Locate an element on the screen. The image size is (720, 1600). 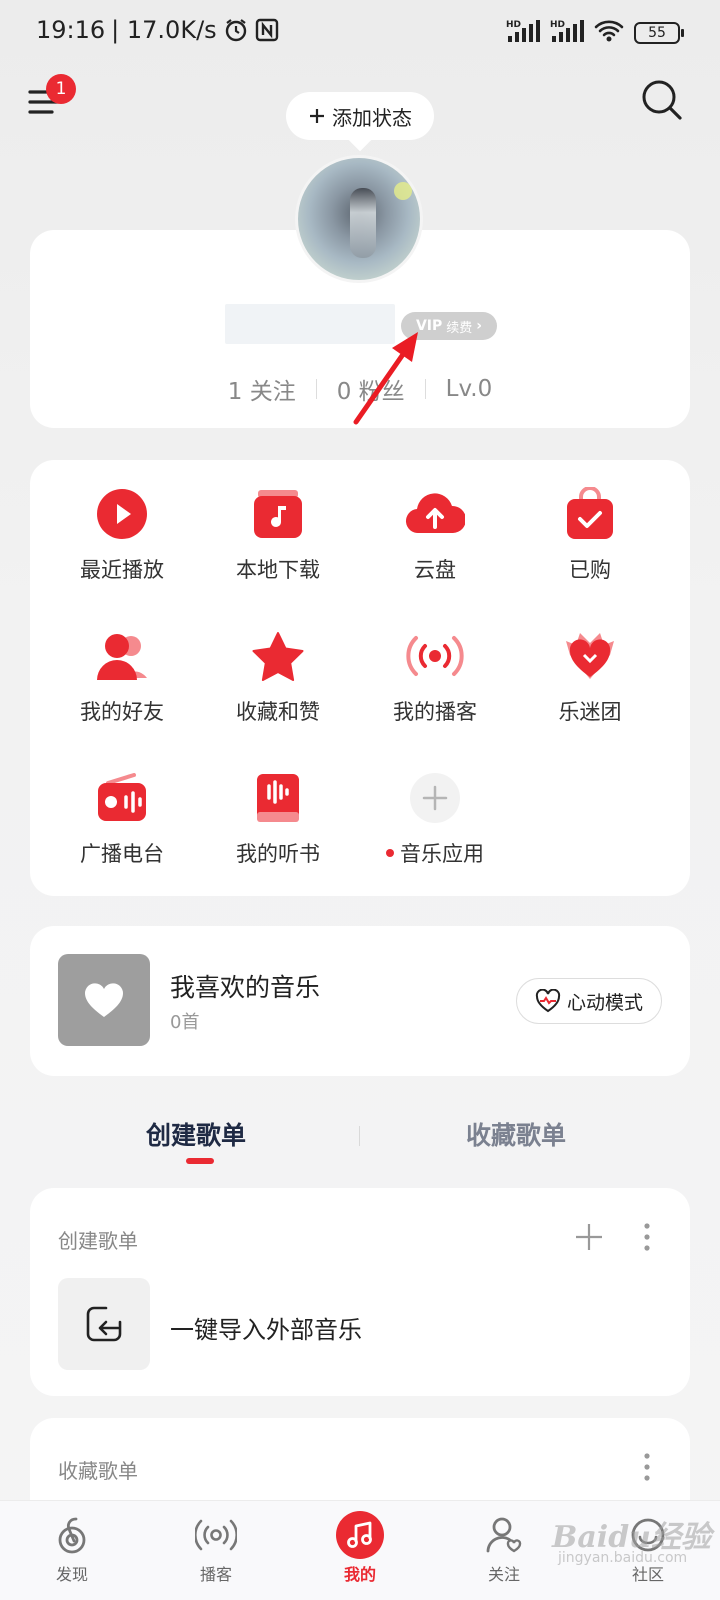
shortcut-friends: 我的好友 is located at coordinates (122, 686).